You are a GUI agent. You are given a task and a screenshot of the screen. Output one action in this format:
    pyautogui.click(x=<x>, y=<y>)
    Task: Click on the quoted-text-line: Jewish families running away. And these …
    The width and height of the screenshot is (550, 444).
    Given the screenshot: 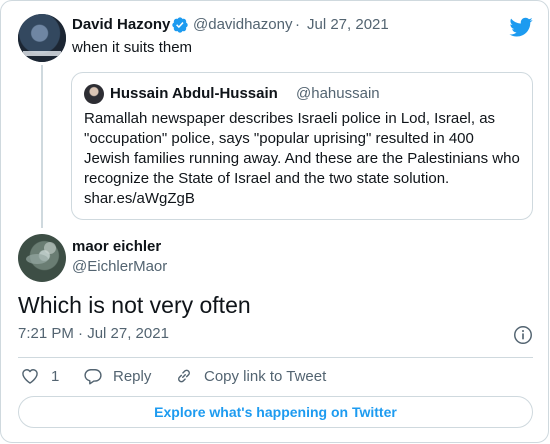 What is the action you would take?
    pyautogui.click(x=302, y=158)
    